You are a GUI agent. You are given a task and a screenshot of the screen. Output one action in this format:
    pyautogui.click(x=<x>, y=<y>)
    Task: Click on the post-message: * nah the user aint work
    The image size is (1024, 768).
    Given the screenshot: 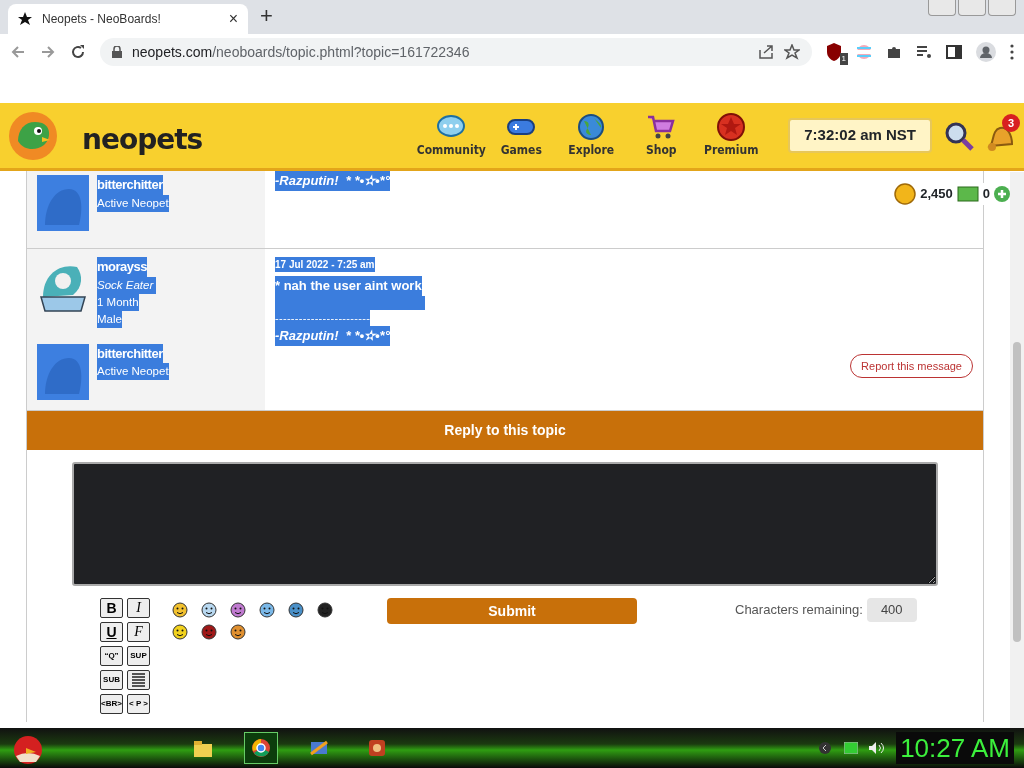 What is the action you would take?
    pyautogui.click(x=348, y=286)
    